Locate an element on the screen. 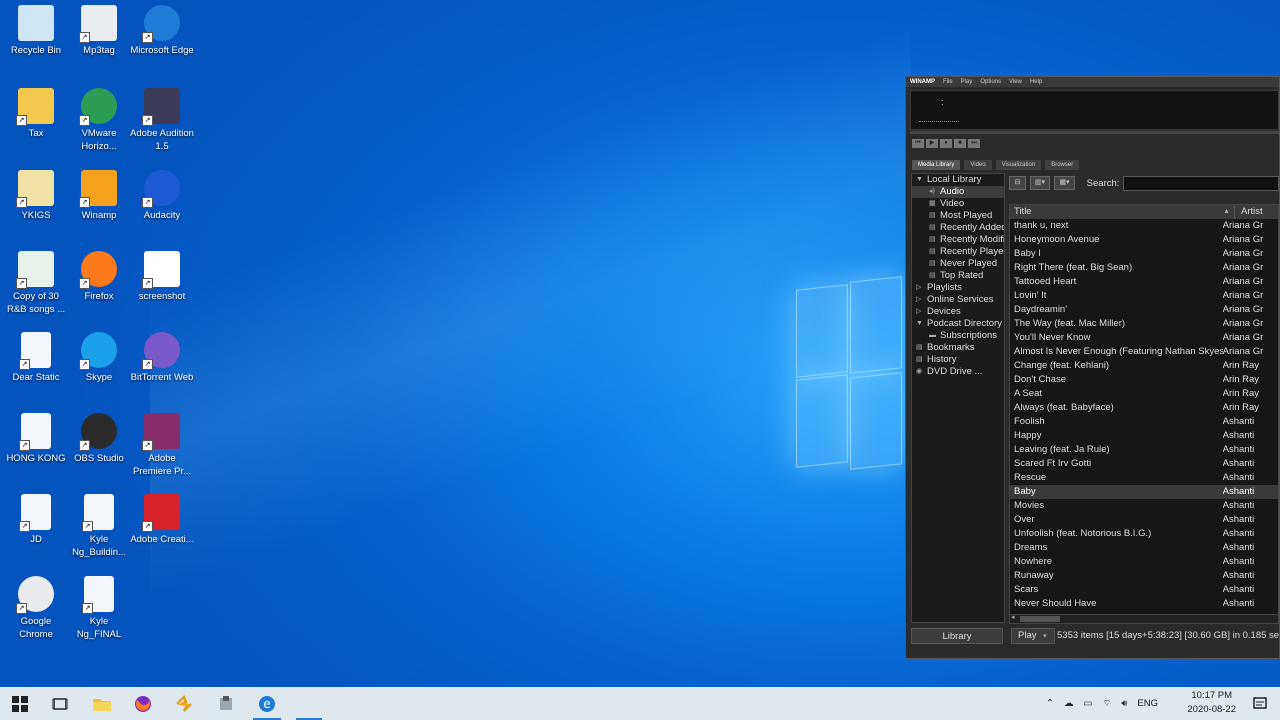  scrollbar-thumb is located at coordinates (1040, 619).